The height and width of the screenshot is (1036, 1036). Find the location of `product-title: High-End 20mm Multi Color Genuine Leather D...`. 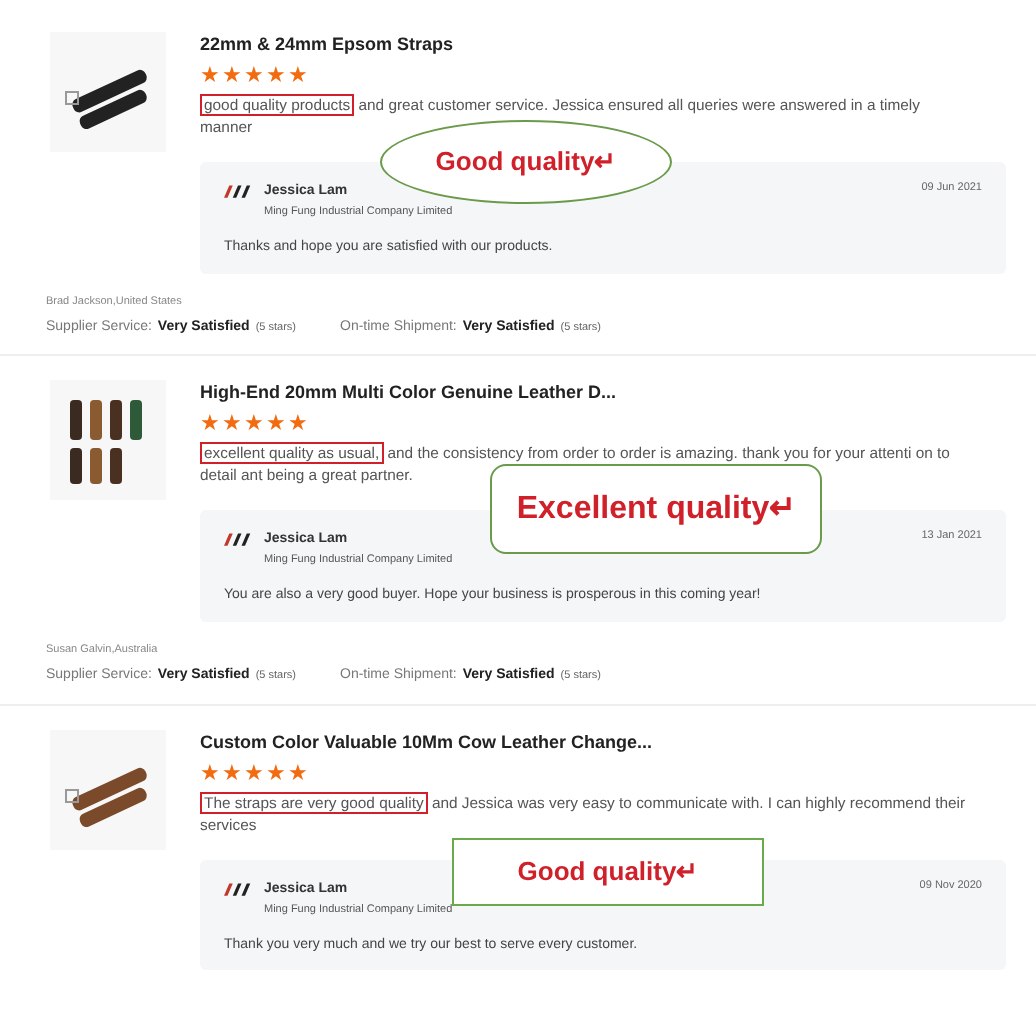

product-title: High-End 20mm Multi Color Genuine Leather D... is located at coordinates (603, 392).